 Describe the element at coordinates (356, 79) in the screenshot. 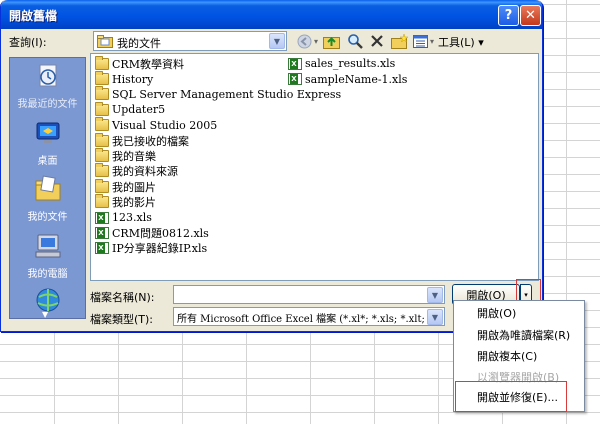

I see `file-name: sampleName-1.xls` at that location.